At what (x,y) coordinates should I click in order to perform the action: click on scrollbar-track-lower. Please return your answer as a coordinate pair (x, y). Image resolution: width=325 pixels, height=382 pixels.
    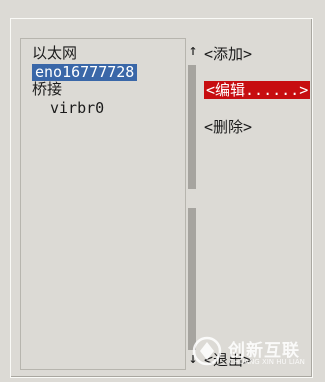
    Looking at the image, I should click on (192, 279).